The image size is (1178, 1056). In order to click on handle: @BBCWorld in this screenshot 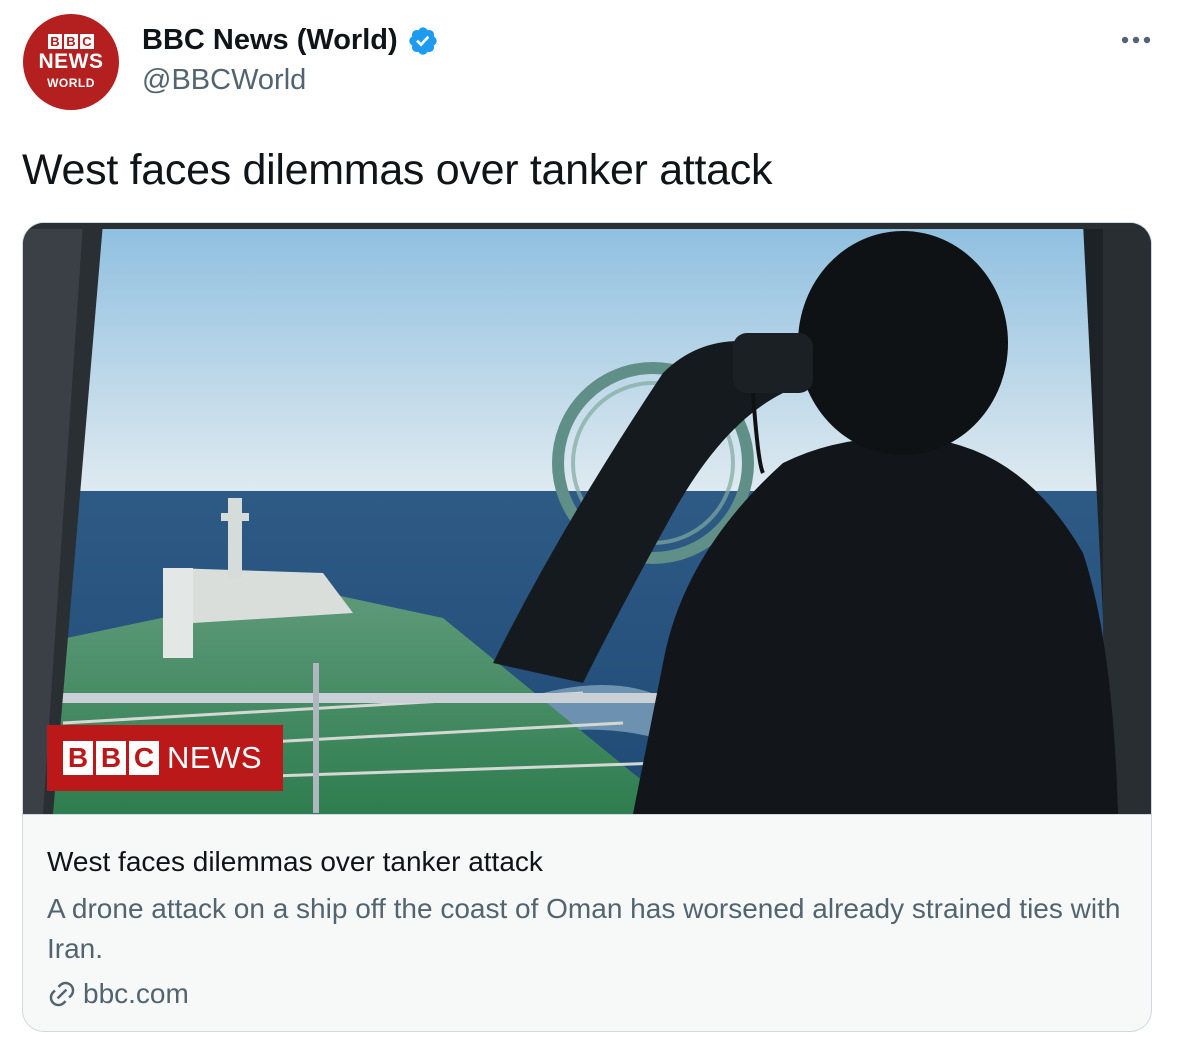, I will do `click(224, 80)`.